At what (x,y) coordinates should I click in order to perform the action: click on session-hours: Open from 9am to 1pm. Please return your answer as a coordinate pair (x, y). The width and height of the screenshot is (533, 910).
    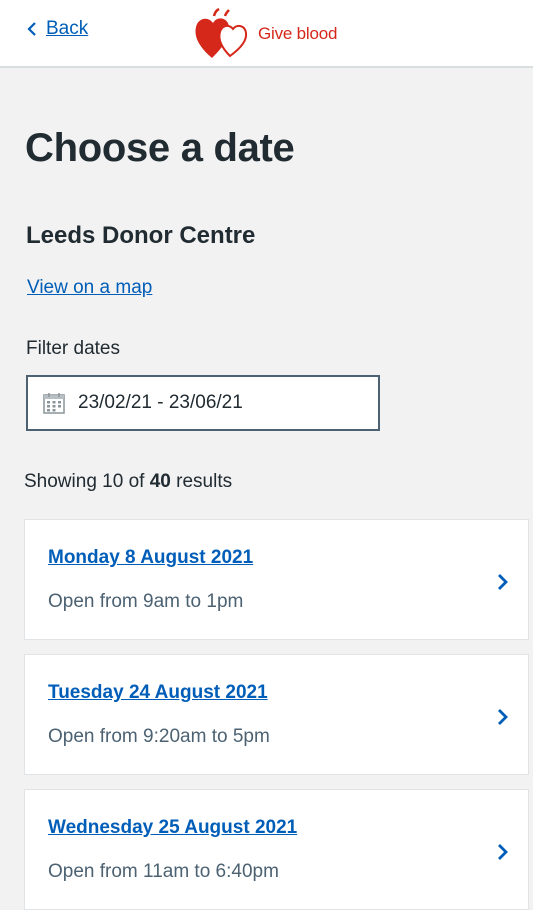
    Looking at the image, I should click on (146, 601).